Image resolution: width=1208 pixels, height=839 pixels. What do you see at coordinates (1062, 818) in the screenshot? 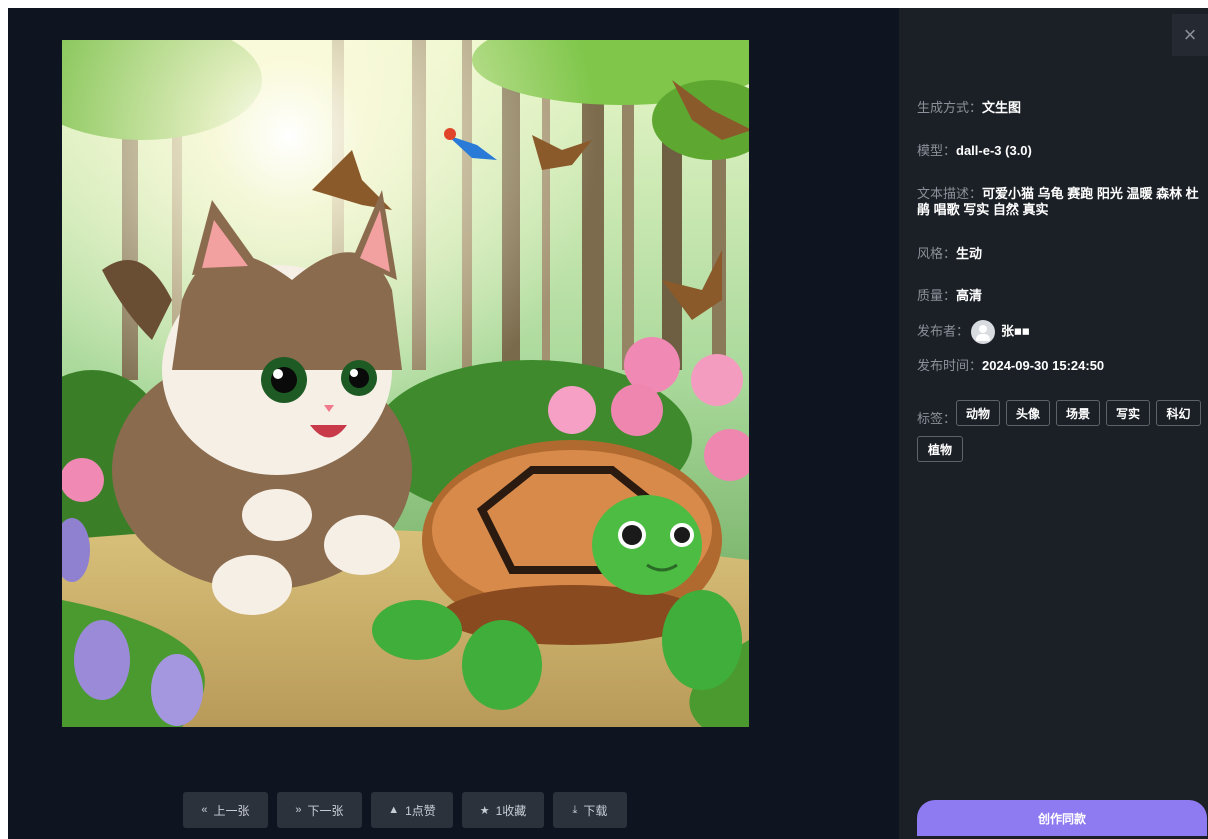
I see `create-similar-button: 创作同款` at bounding box center [1062, 818].